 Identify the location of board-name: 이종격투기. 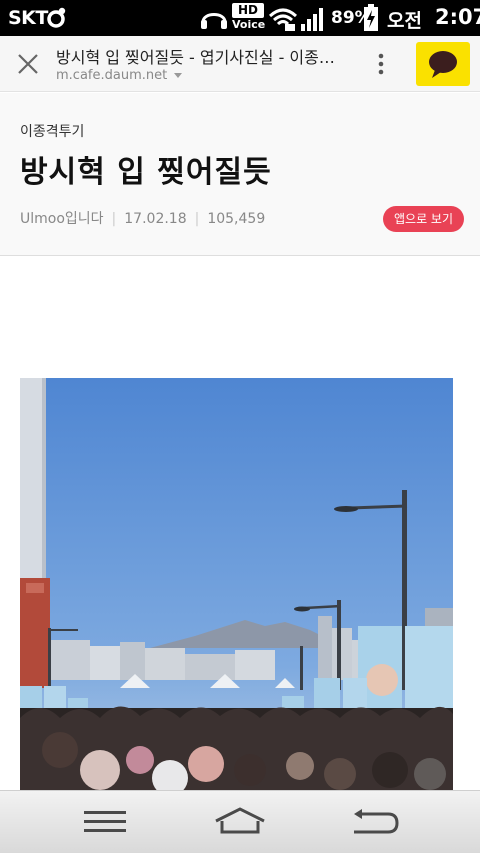
(52, 131).